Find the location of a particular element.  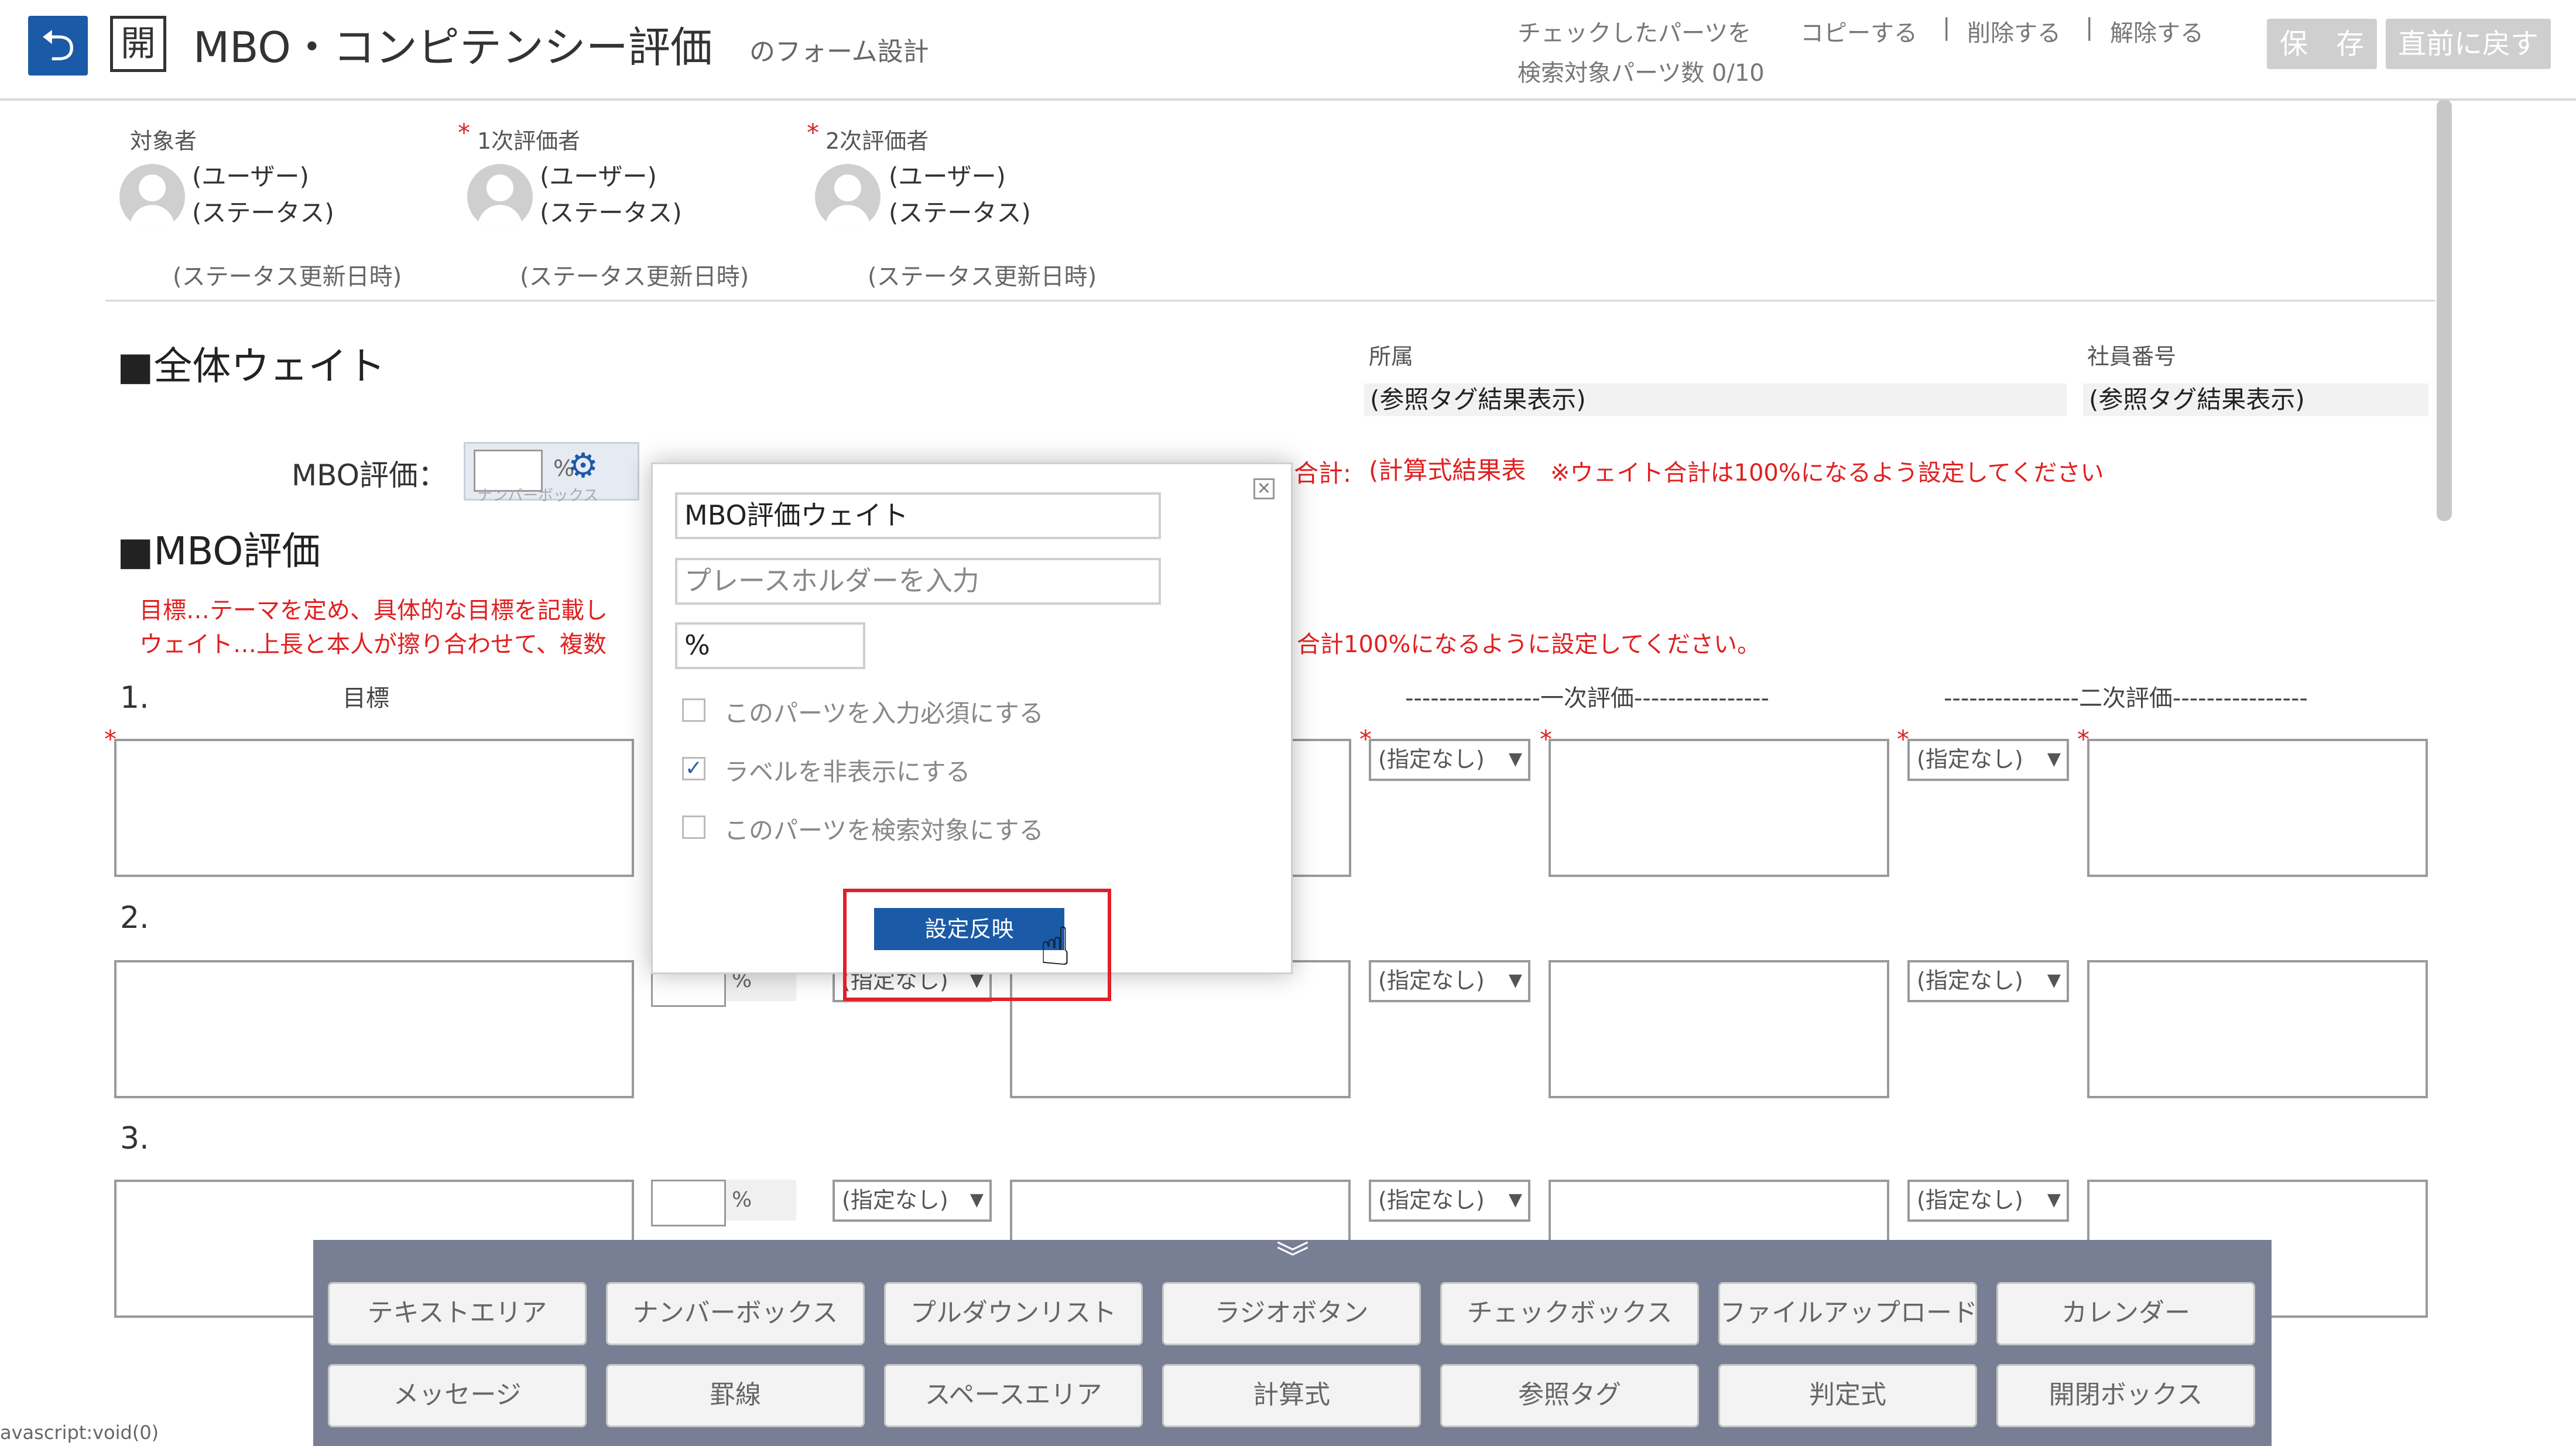

total-note: ※ウェイト合計は100%になるよう設定してください is located at coordinates (1827, 473).